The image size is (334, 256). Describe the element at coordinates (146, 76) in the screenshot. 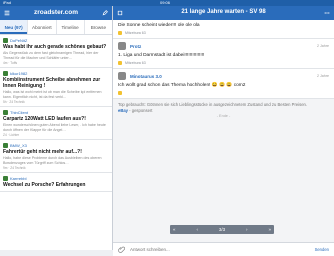

I see `message-author: Minotaurus 3.0` at that location.